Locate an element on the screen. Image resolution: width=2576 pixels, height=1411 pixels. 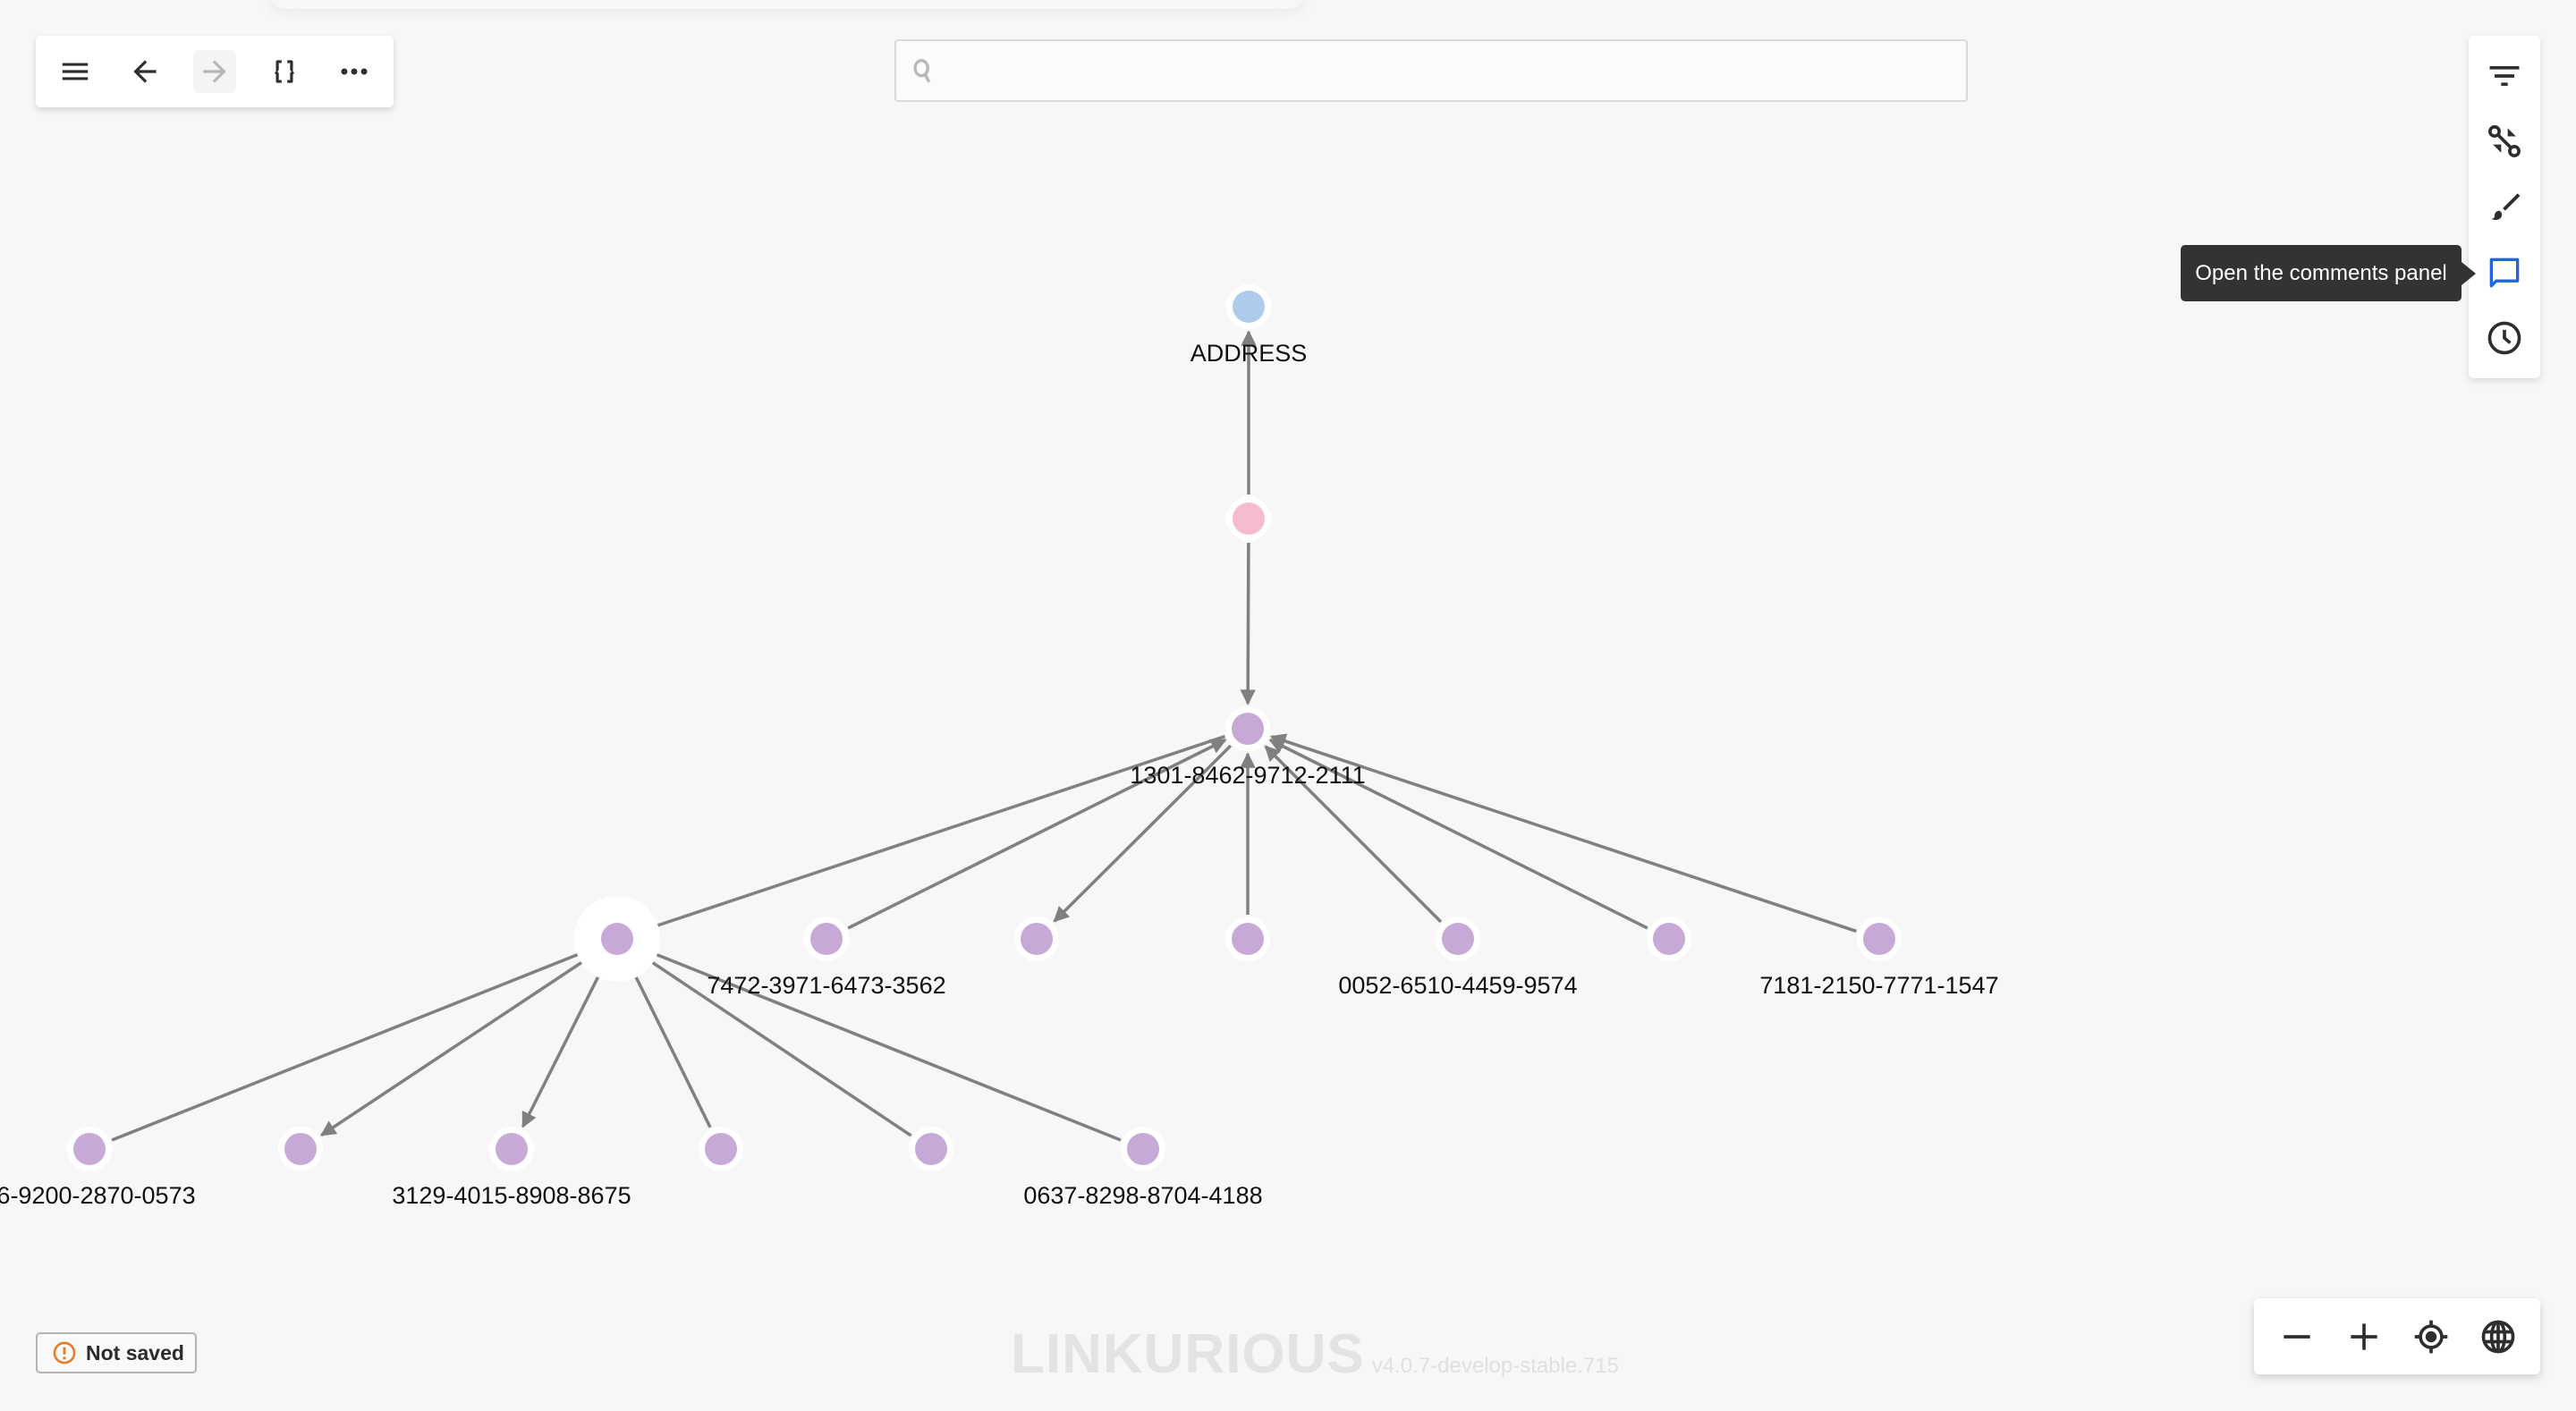
menu-button is located at coordinates (75, 71).